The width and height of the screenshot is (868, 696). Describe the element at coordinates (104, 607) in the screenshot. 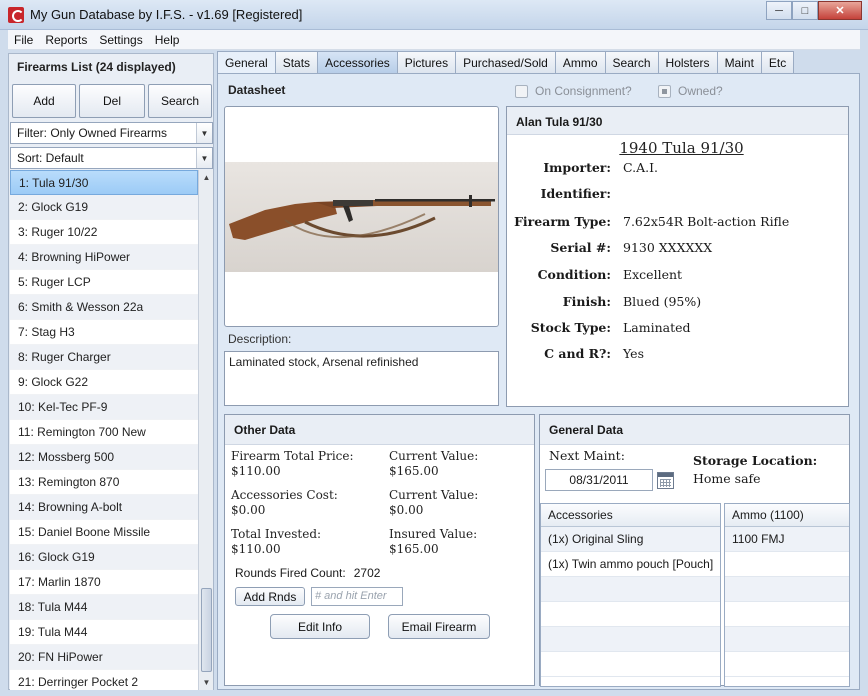

I see `list-item: 18: Tula M44` at that location.